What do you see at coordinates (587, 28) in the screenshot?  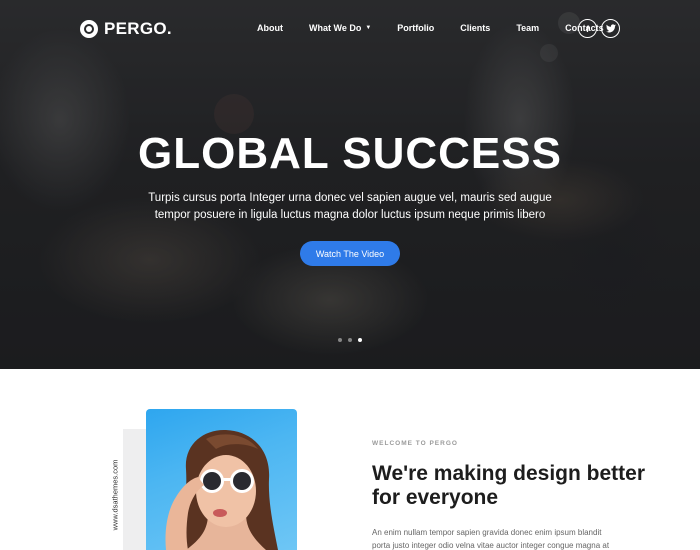 I see `facebook-icon: f` at bounding box center [587, 28].